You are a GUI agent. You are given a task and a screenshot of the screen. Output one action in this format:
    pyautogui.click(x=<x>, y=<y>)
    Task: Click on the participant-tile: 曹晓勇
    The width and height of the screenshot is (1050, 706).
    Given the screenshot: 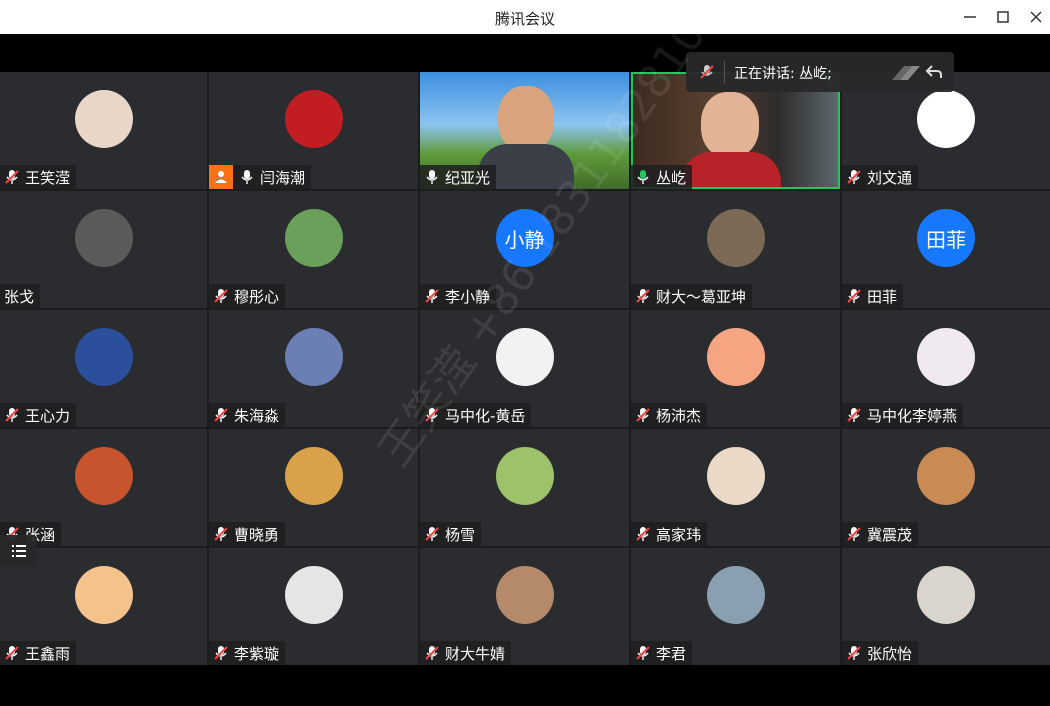 What is the action you would take?
    pyautogui.click(x=313, y=487)
    